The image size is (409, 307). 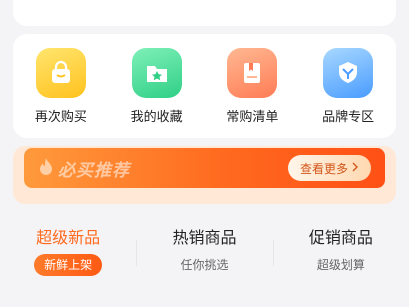 I want to click on shortcut-brand-zone: 品牌专区, so click(x=348, y=86).